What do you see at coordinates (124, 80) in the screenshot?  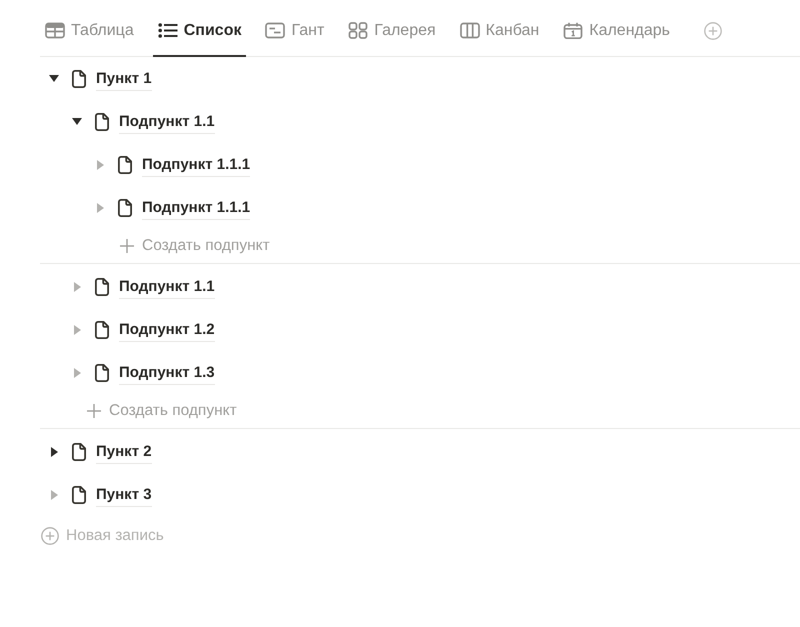 I see `item-title: Пункт 1` at bounding box center [124, 80].